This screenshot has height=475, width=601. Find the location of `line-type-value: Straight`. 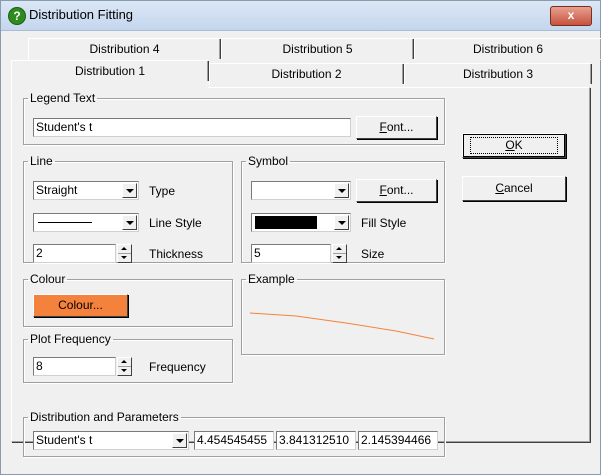

line-type-value: Straight is located at coordinates (57, 190).